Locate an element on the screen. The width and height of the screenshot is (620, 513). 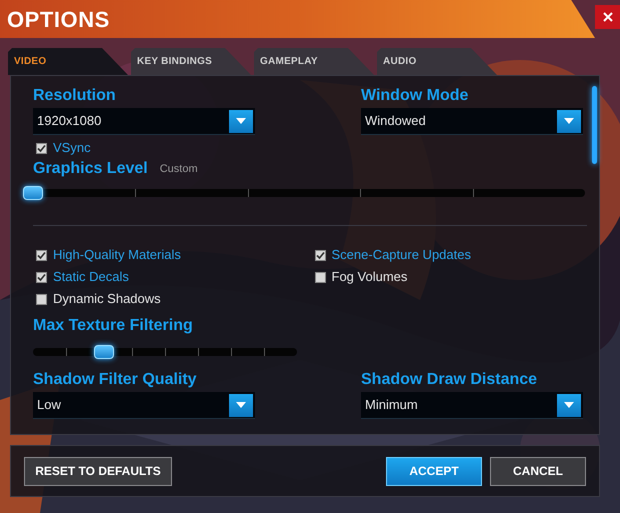
section-heading: Graphics Level is located at coordinates (90, 169).